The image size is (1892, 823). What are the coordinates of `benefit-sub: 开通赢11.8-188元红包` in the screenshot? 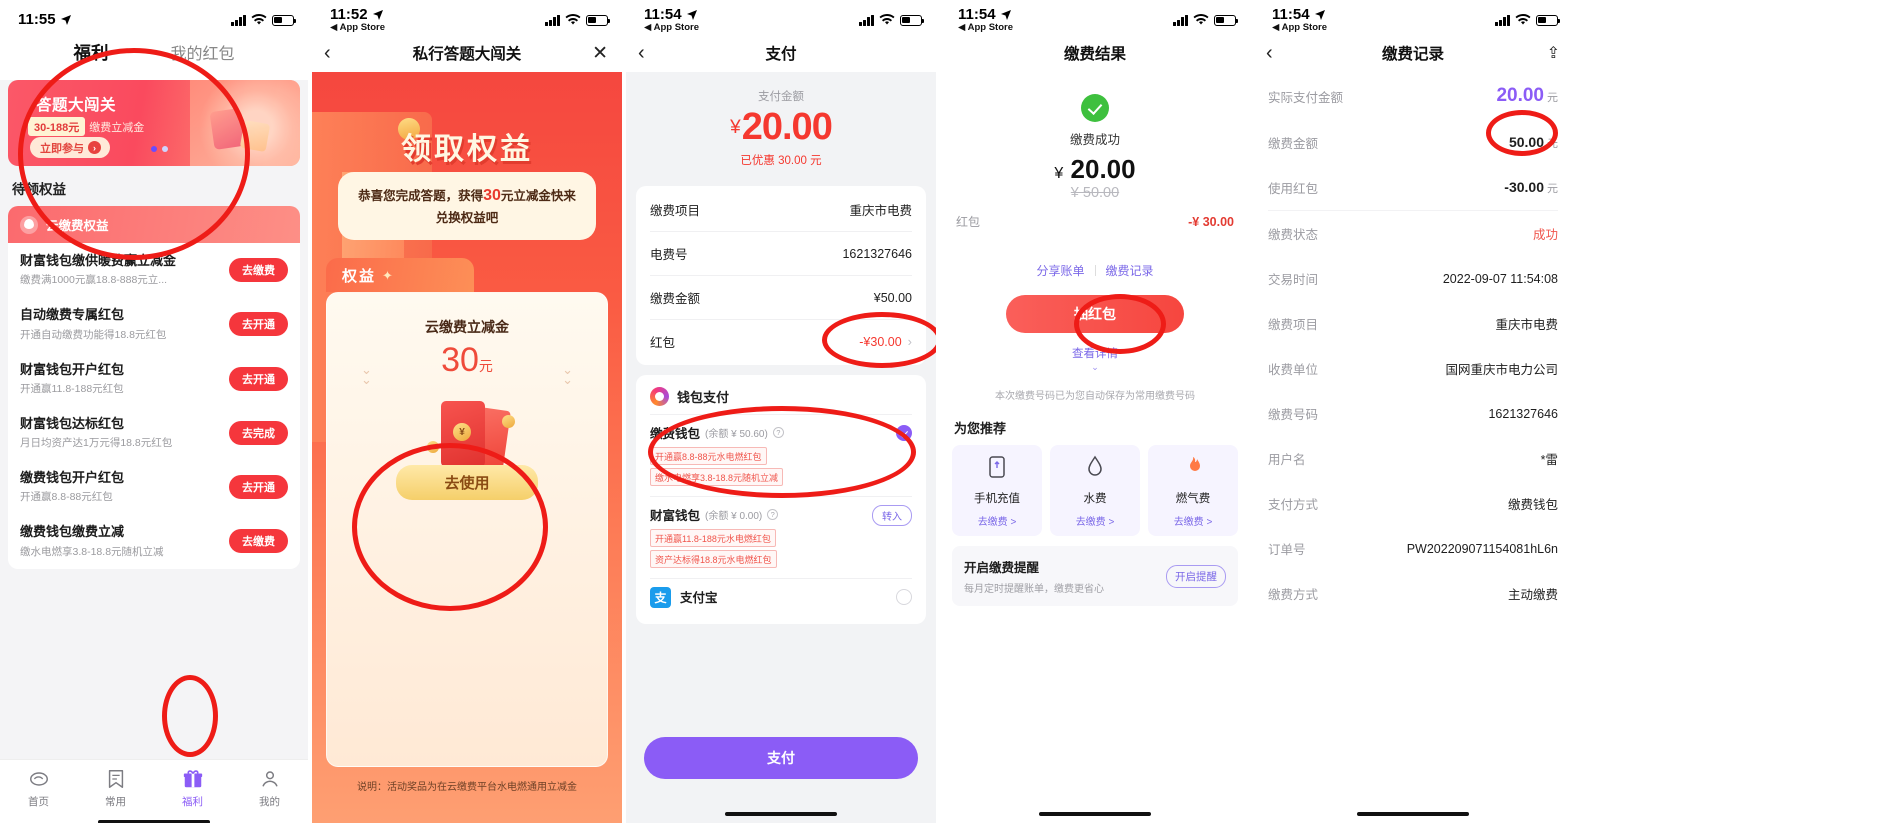 It's located at (72, 388).